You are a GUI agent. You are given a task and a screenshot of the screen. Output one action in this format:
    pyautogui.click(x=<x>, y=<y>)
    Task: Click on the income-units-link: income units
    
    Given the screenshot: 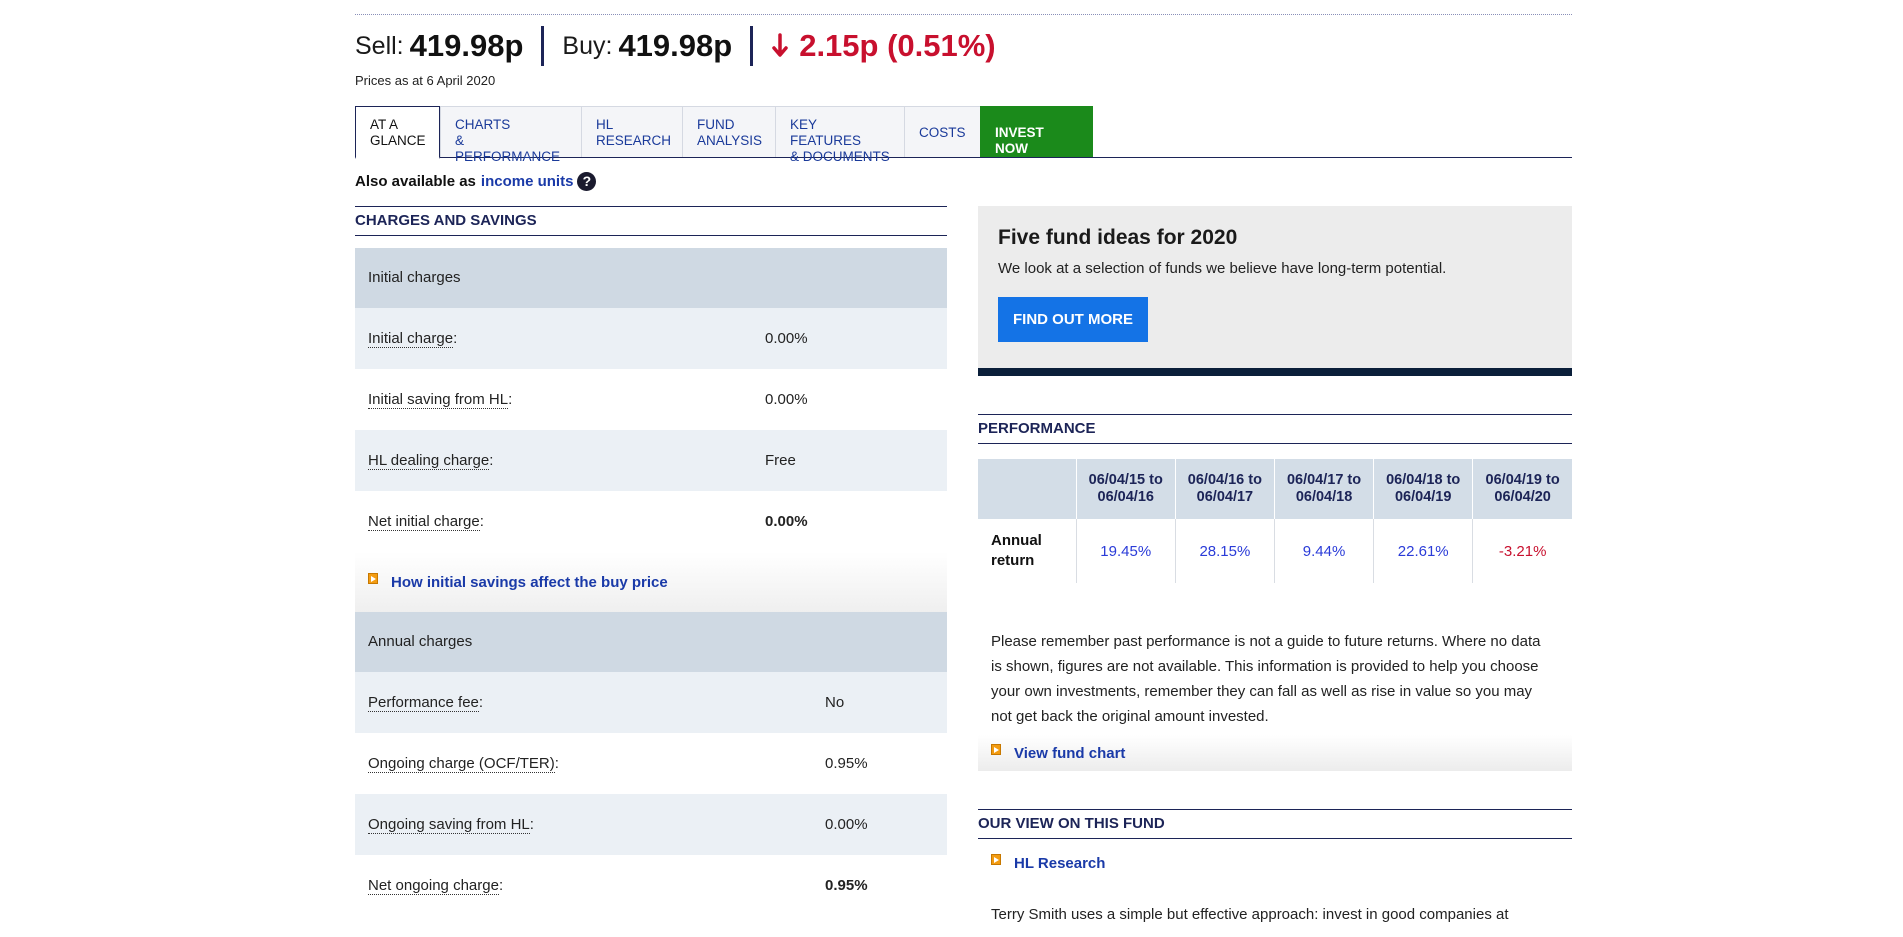 What is the action you would take?
    pyautogui.click(x=527, y=181)
    